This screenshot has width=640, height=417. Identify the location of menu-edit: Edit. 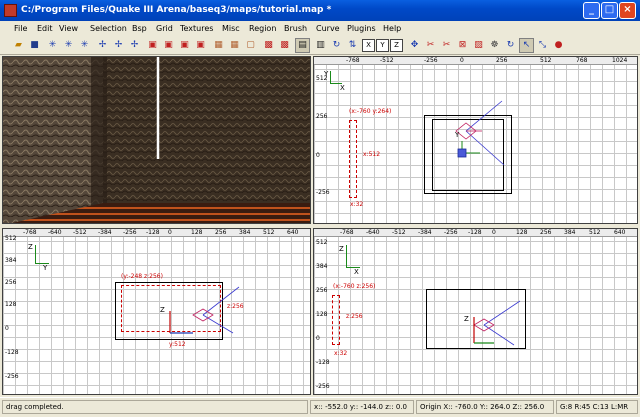
(45, 28).